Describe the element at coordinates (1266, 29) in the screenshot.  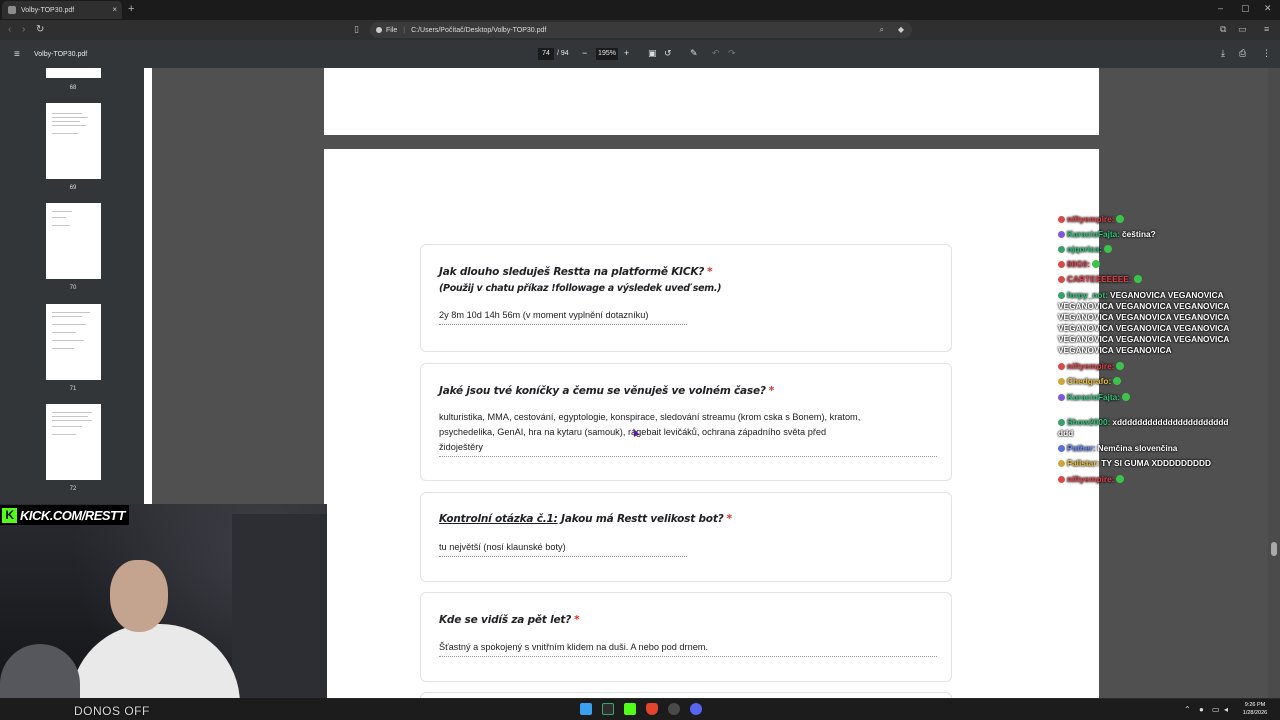
I see `menu-icon: ≡` at that location.